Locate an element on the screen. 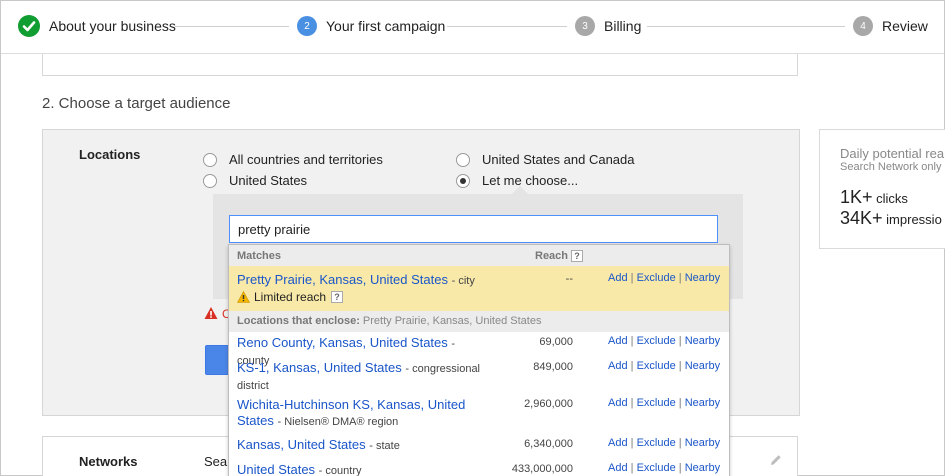 The image size is (945, 476). radio-us-canada: United States and Canada is located at coordinates (545, 159).